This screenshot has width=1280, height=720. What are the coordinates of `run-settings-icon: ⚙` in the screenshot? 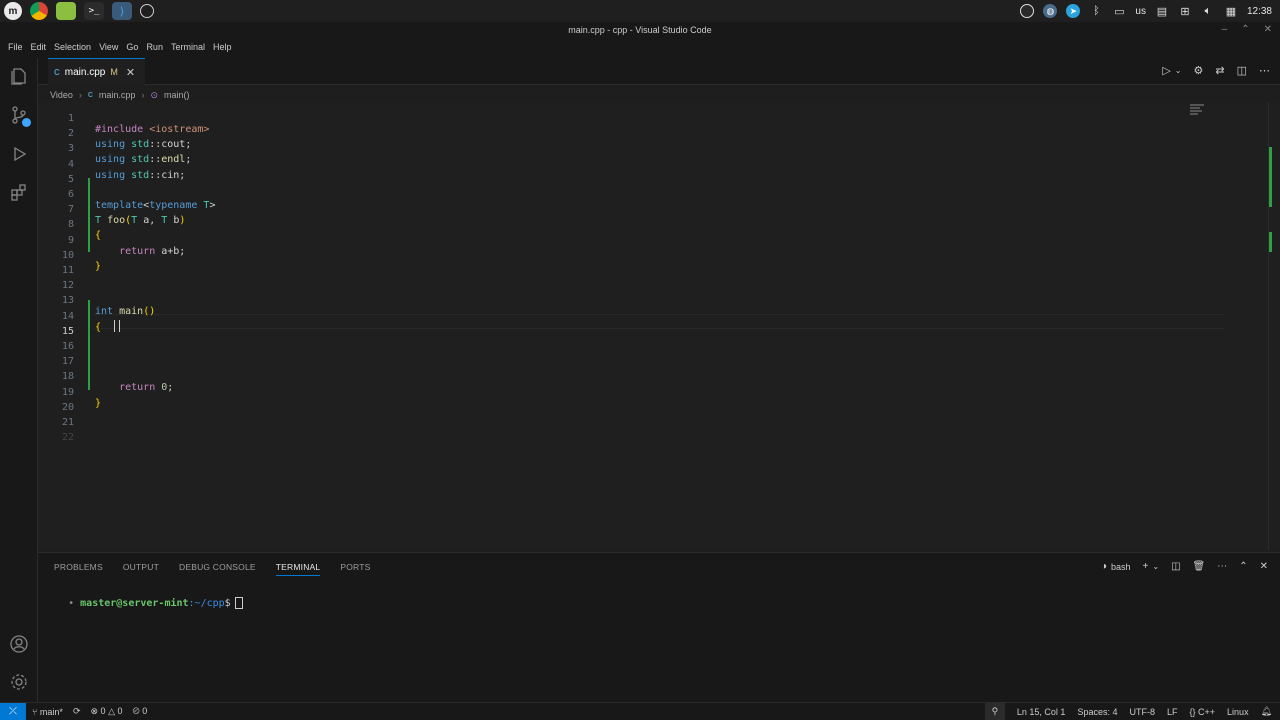 It's located at (1199, 70).